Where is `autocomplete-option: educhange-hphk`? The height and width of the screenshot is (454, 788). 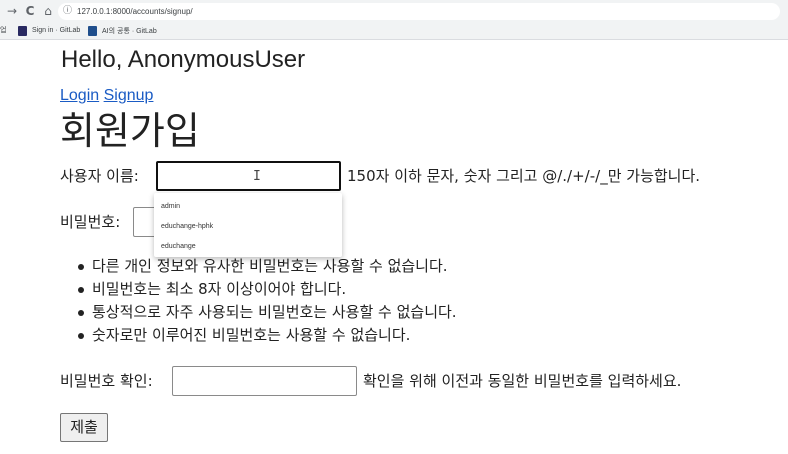 autocomplete-option: educhange-hphk is located at coordinates (187, 227).